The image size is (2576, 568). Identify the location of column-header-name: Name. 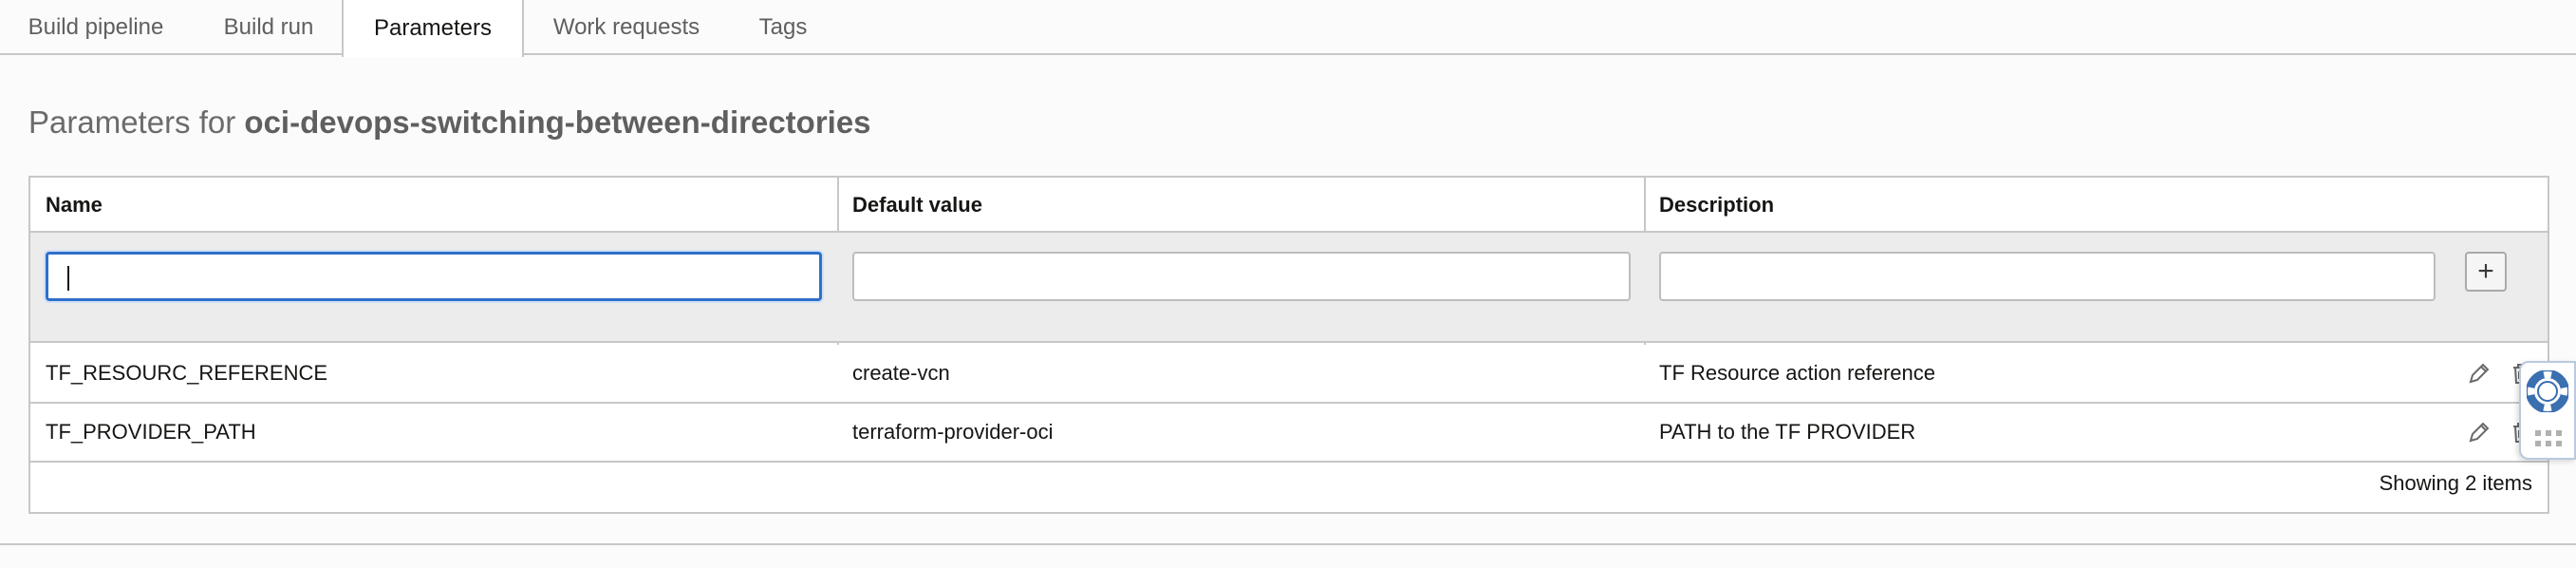
(74, 205).